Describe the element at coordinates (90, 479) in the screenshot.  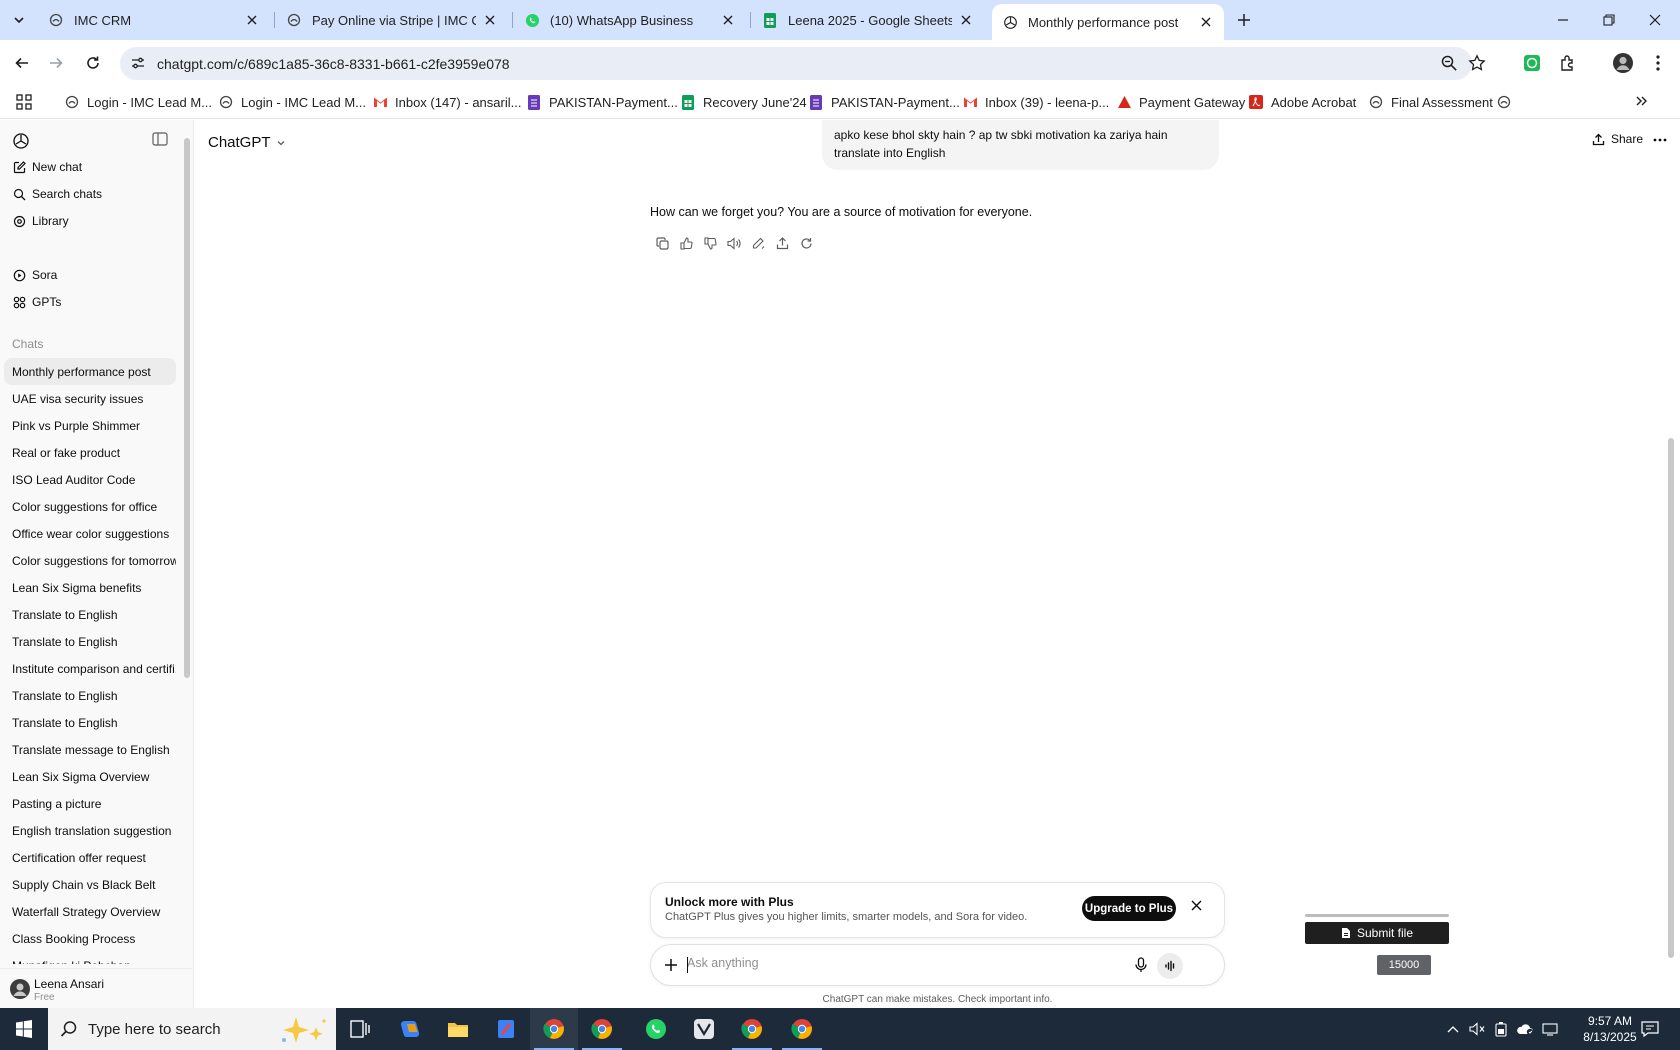
I see `chat-item: ISO Lead Auditor Code` at that location.